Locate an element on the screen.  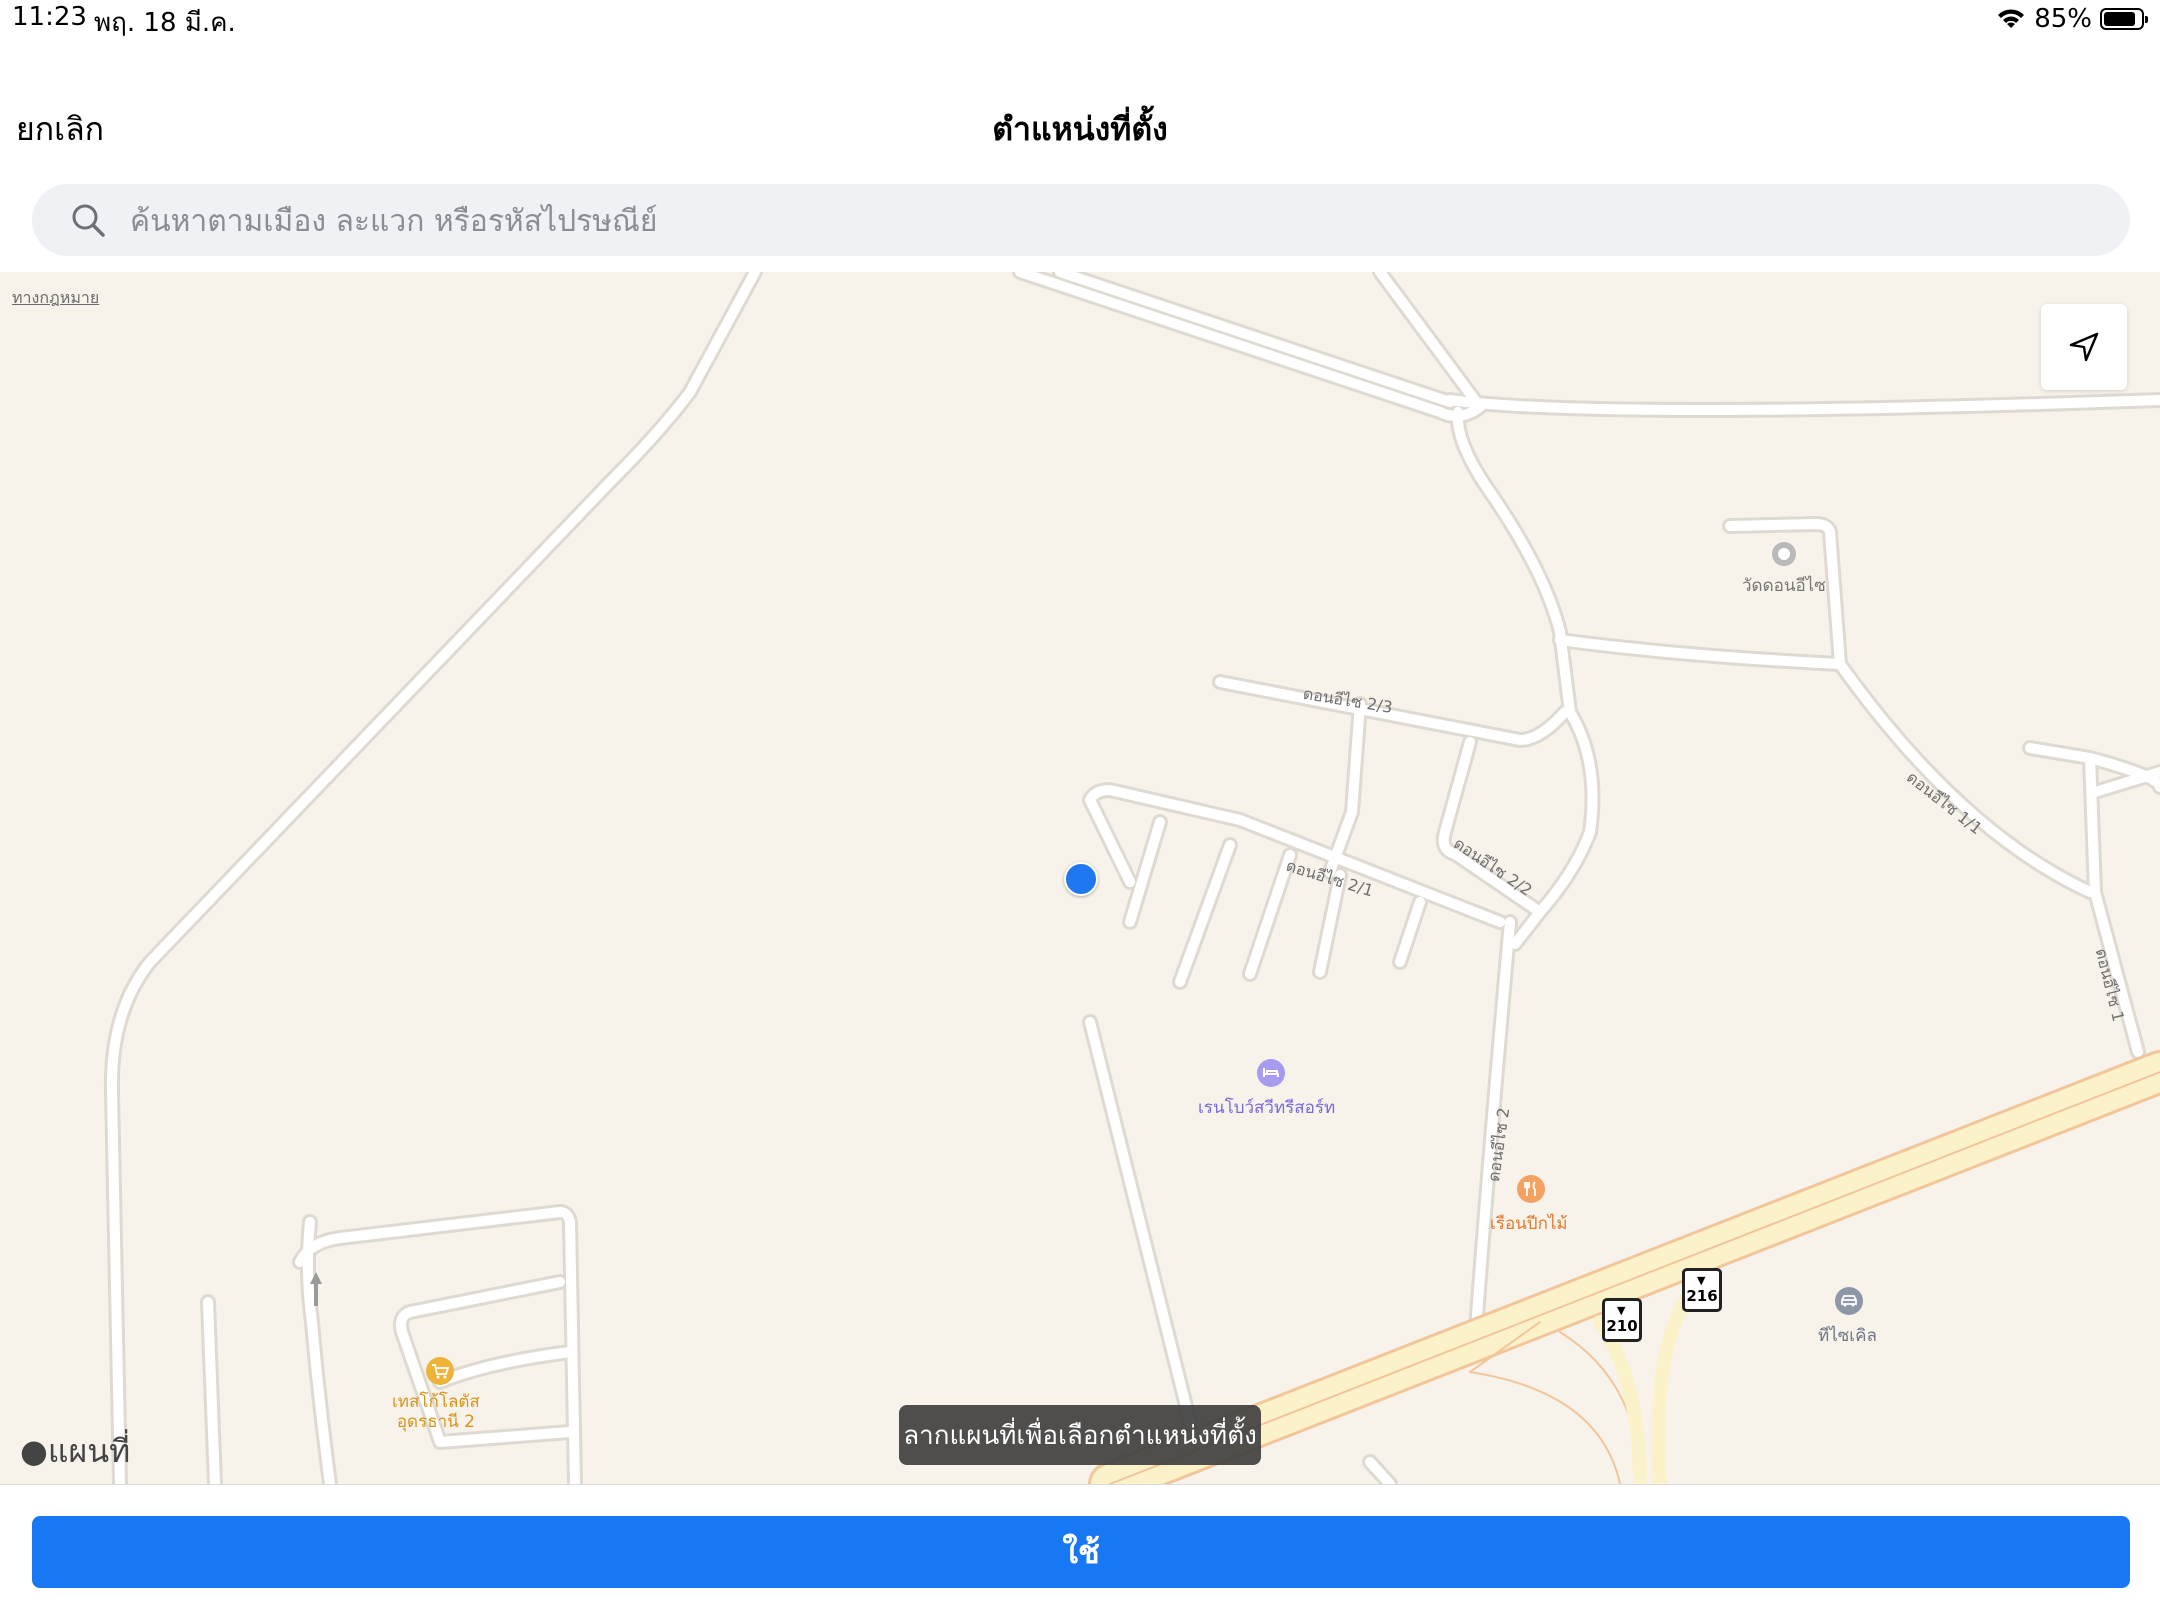
bottom-divider is located at coordinates (1080, 1484).